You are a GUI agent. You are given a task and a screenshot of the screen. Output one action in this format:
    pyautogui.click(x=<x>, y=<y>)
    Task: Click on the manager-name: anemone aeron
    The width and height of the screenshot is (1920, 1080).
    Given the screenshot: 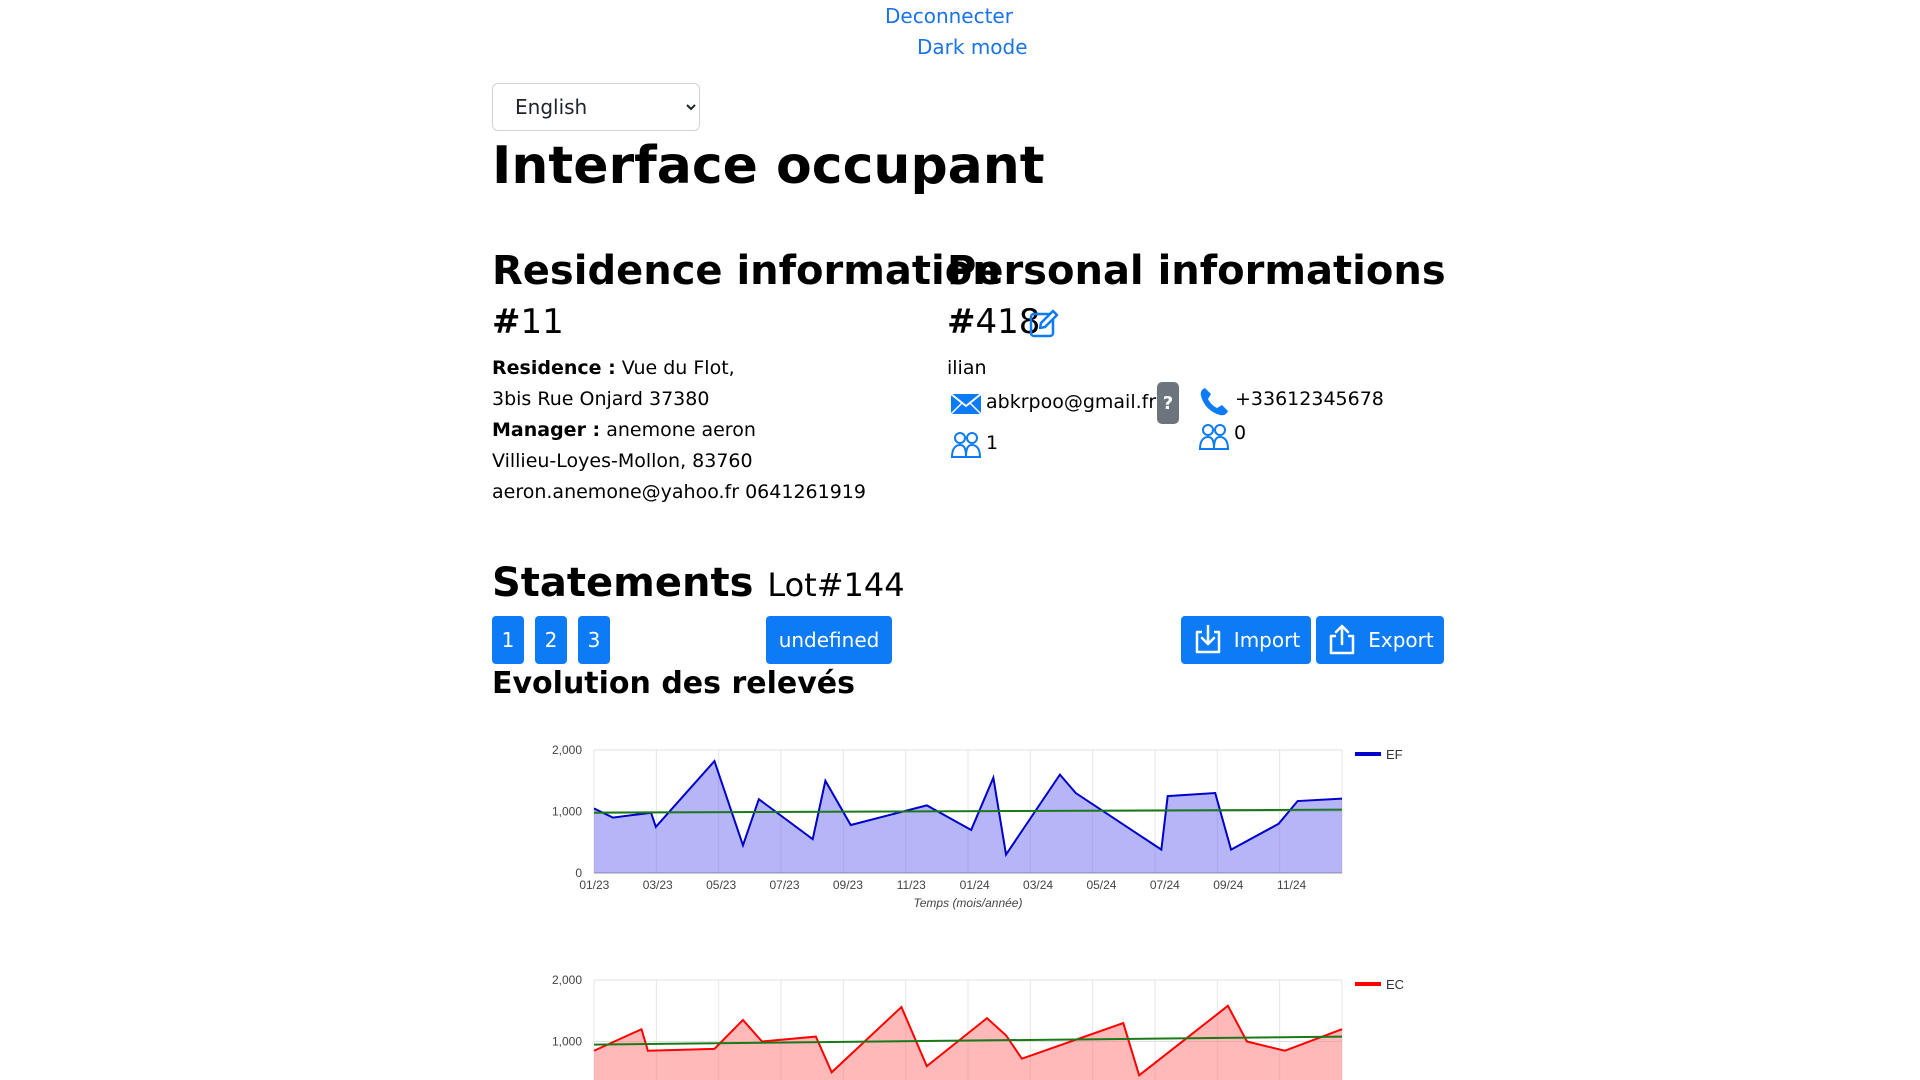 What is the action you would take?
    pyautogui.click(x=678, y=430)
    